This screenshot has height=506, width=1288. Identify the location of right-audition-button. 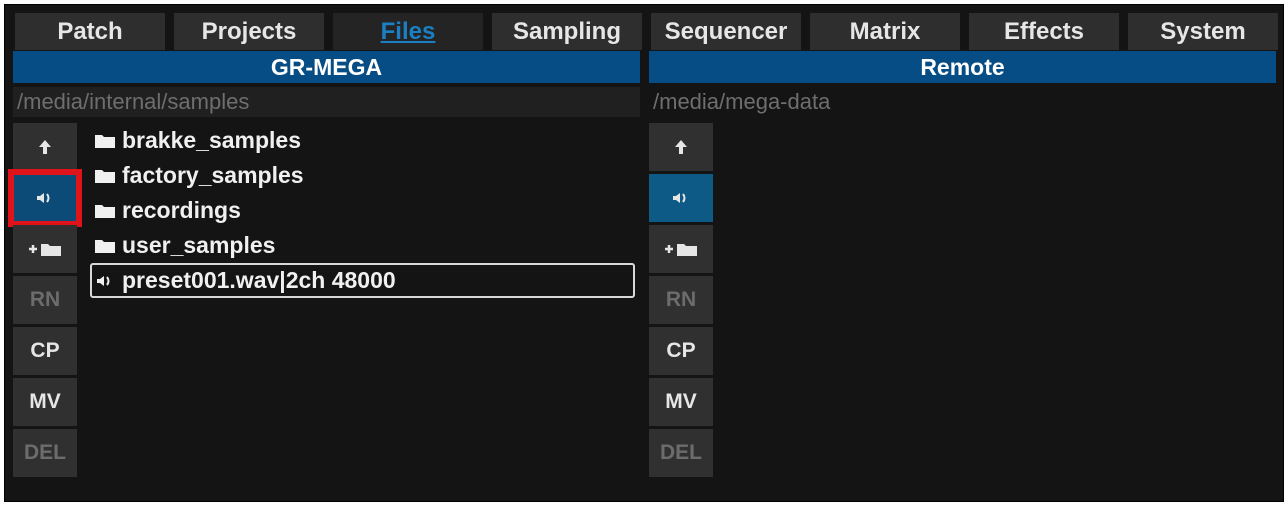
(681, 198).